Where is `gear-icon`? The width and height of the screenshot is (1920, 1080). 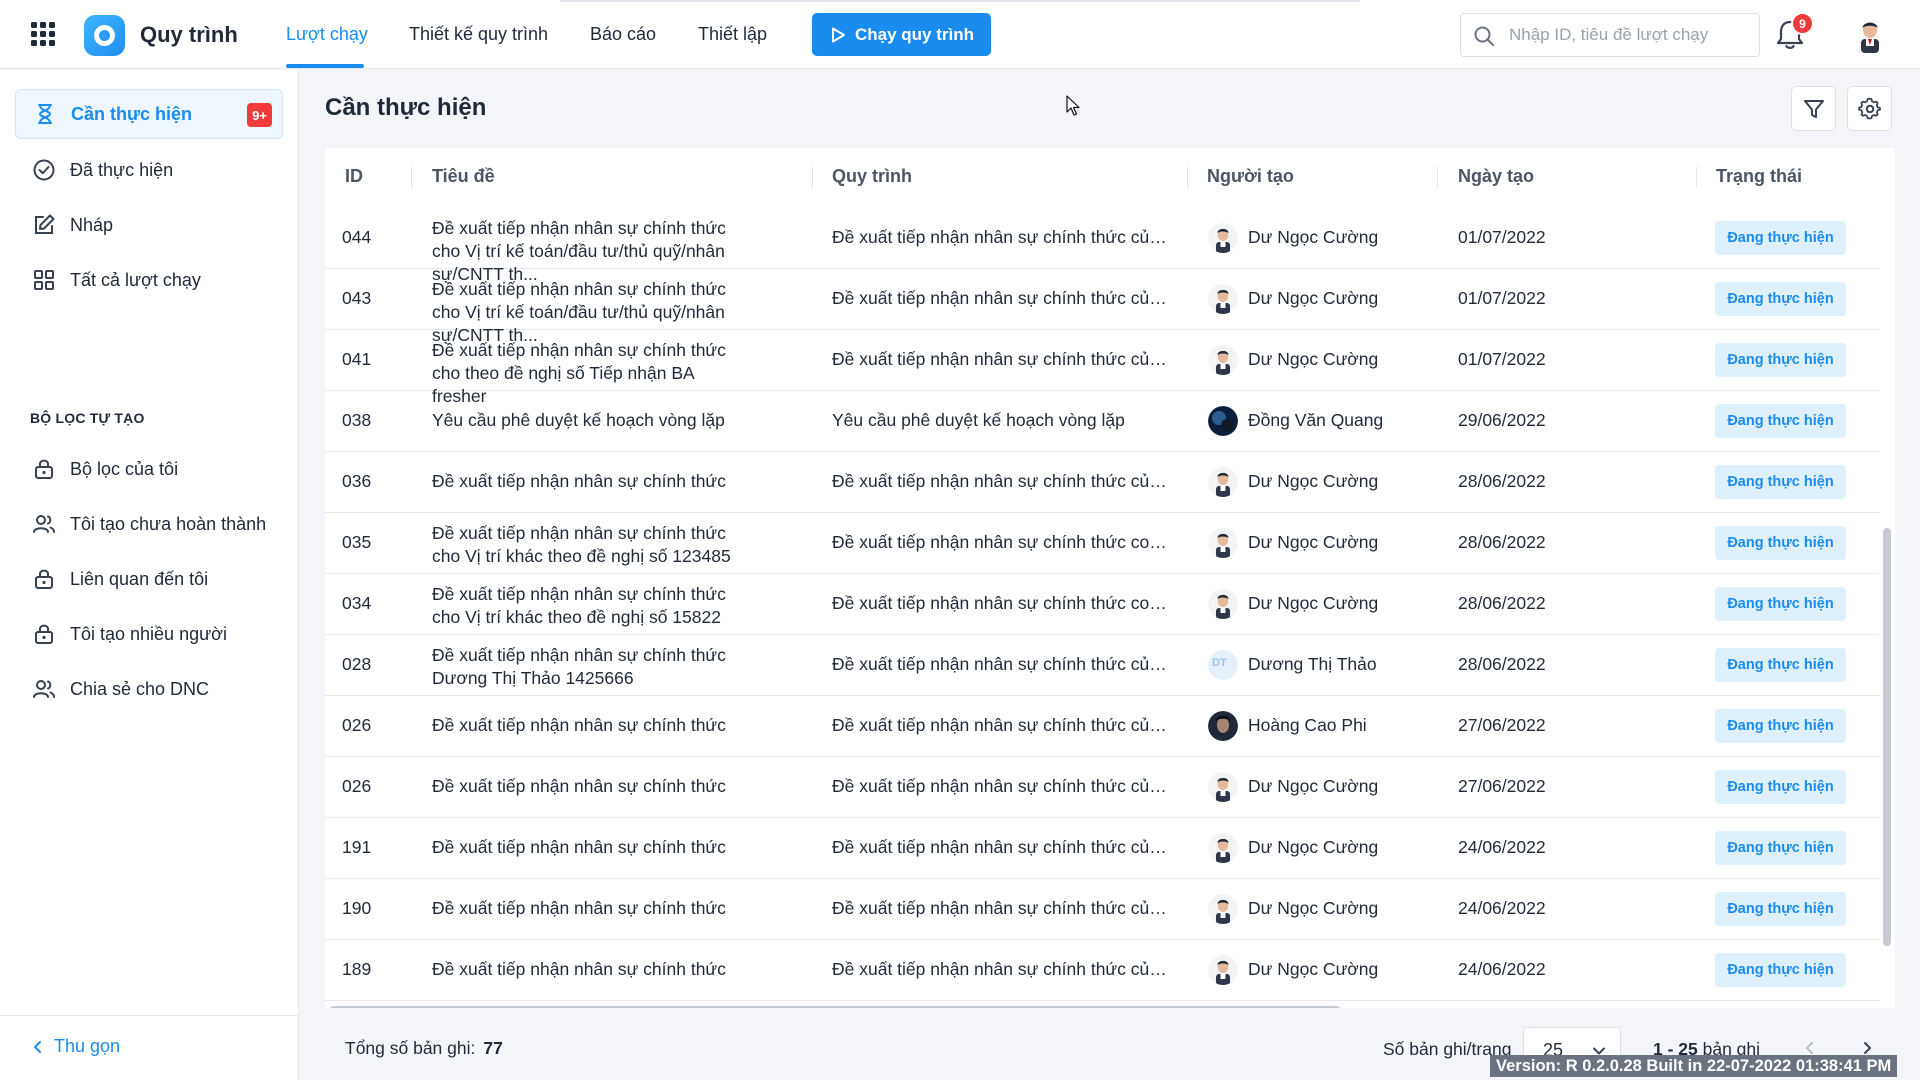
gear-icon is located at coordinates (1869, 108).